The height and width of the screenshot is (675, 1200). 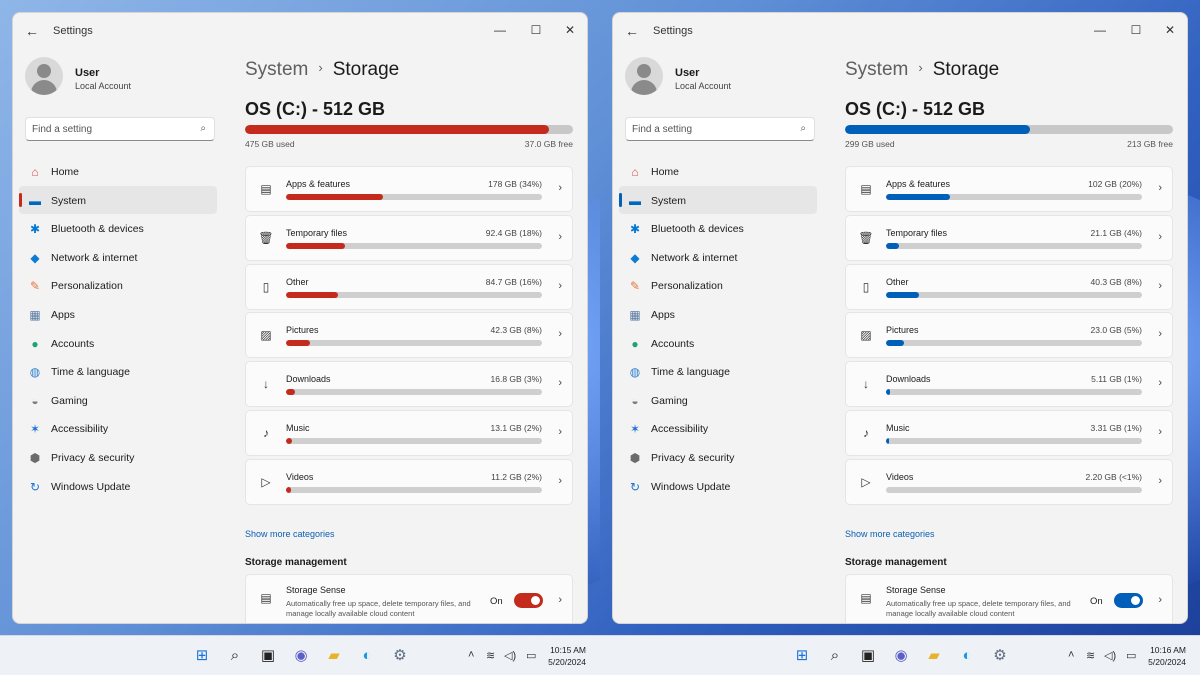 What do you see at coordinates (1009, 481) in the screenshot?
I see `storage-category-videos: ▷ Videos 2.20 GB (<1%) ›` at bounding box center [1009, 481].